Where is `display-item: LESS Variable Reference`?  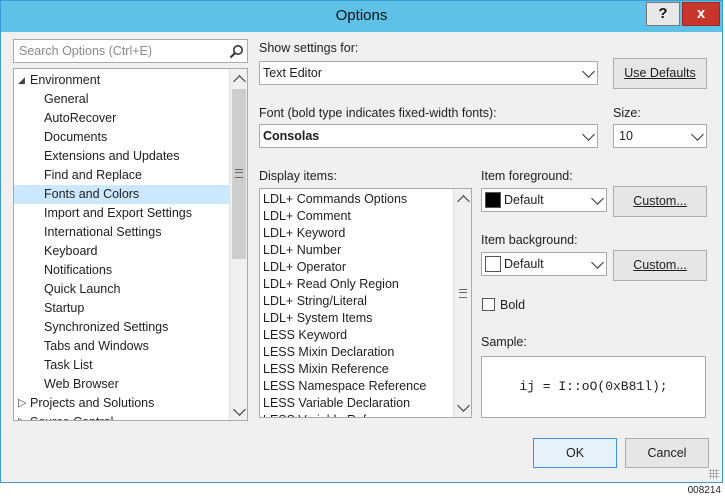 display-item: LESS Variable Reference is located at coordinates (334, 414).